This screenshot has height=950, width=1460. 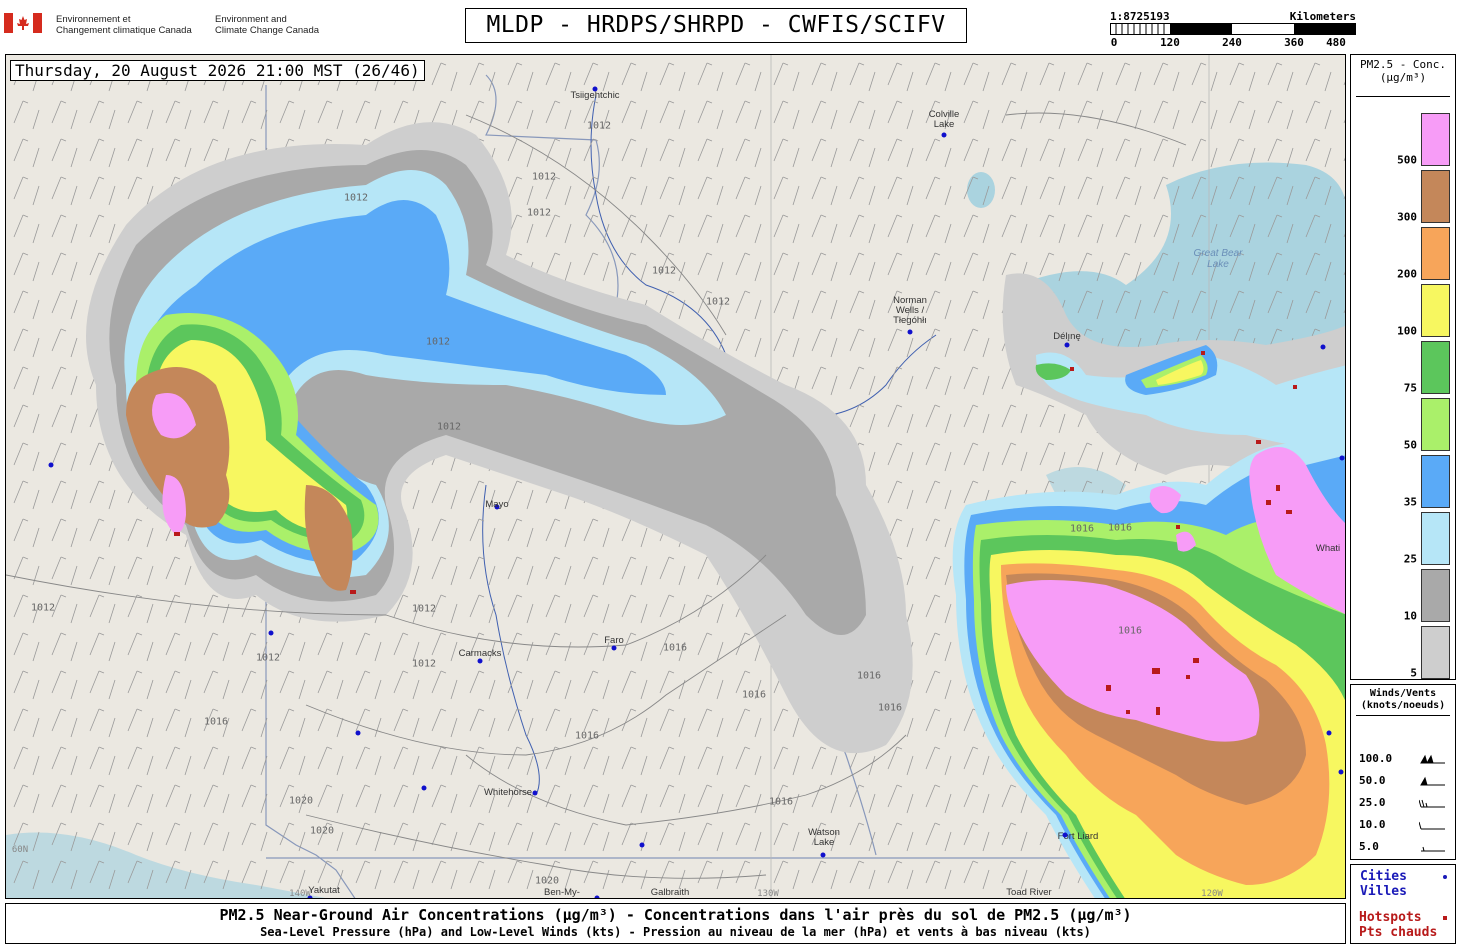 What do you see at coordinates (1029, 892) in the screenshot?
I see `city-label: Toad River` at bounding box center [1029, 892].